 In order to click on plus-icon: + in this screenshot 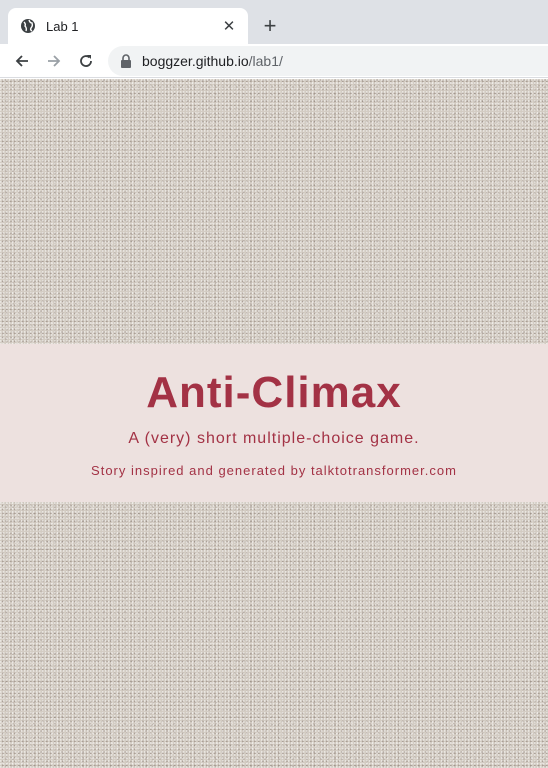, I will do `click(270, 26)`.